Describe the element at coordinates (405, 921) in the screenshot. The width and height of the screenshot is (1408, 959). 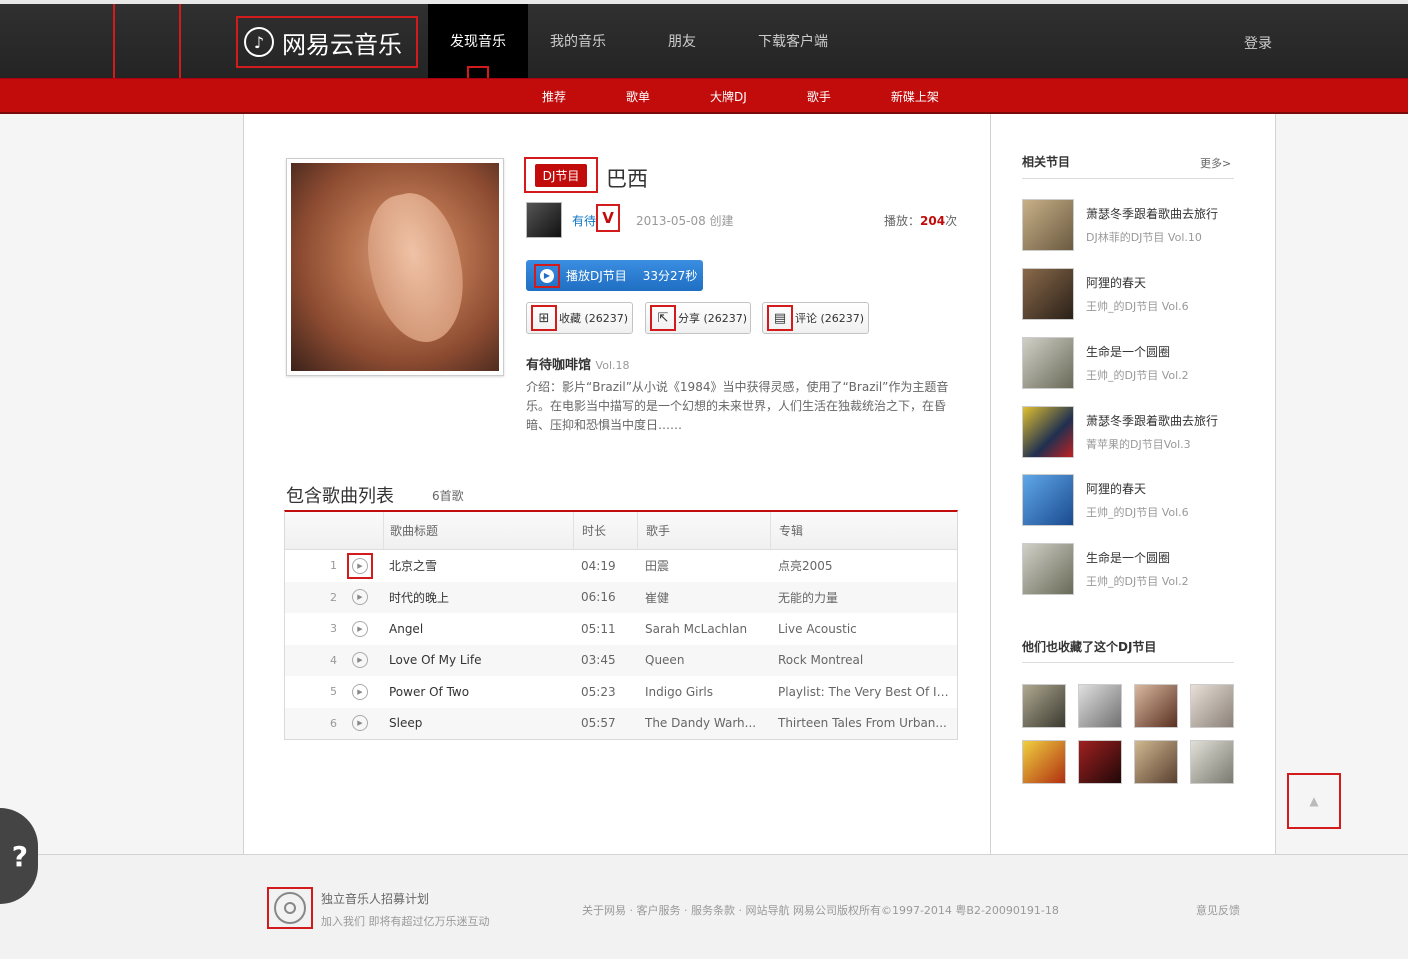
I see `musician-plan-sub: 加入我们 即将有超过亿万乐迷互动` at that location.